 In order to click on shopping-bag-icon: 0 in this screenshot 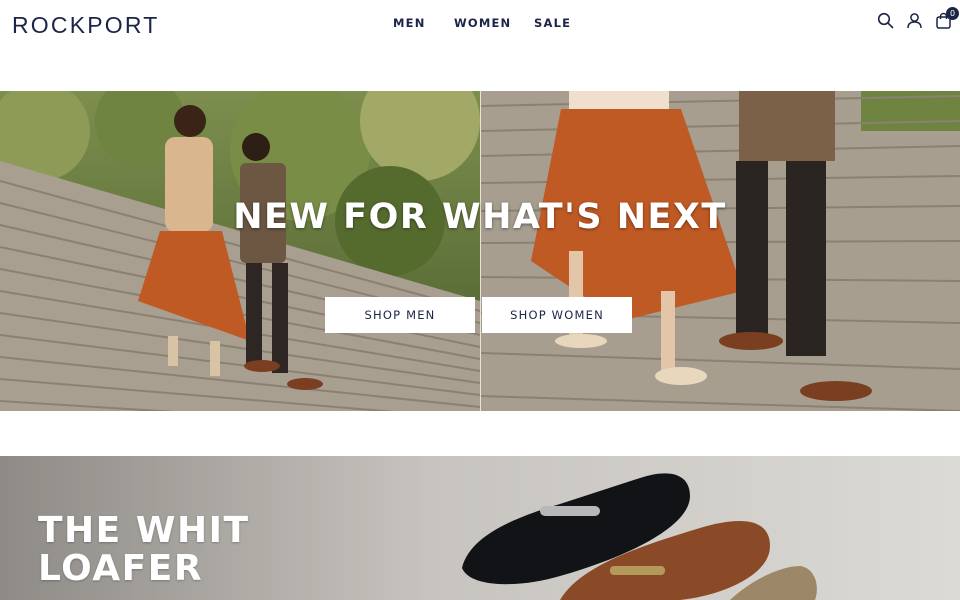, I will do `click(947, 18)`.